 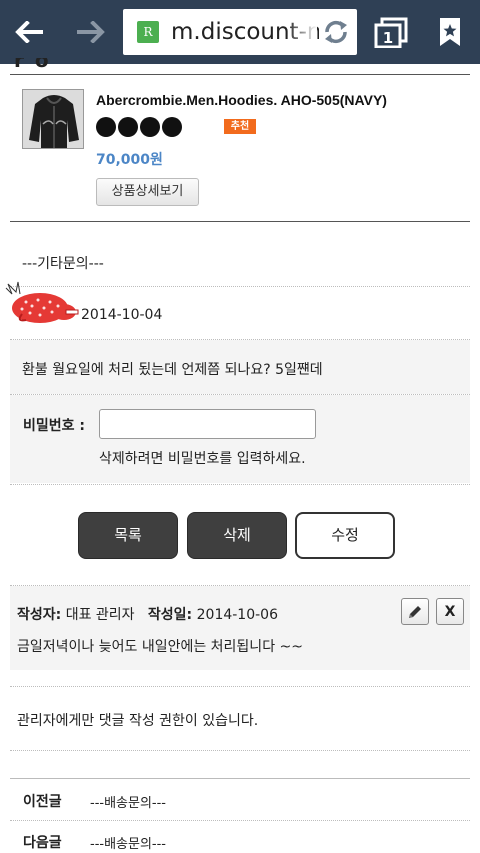 I want to click on prev-post-row: 이전글 ---배송문의---, so click(x=240, y=800).